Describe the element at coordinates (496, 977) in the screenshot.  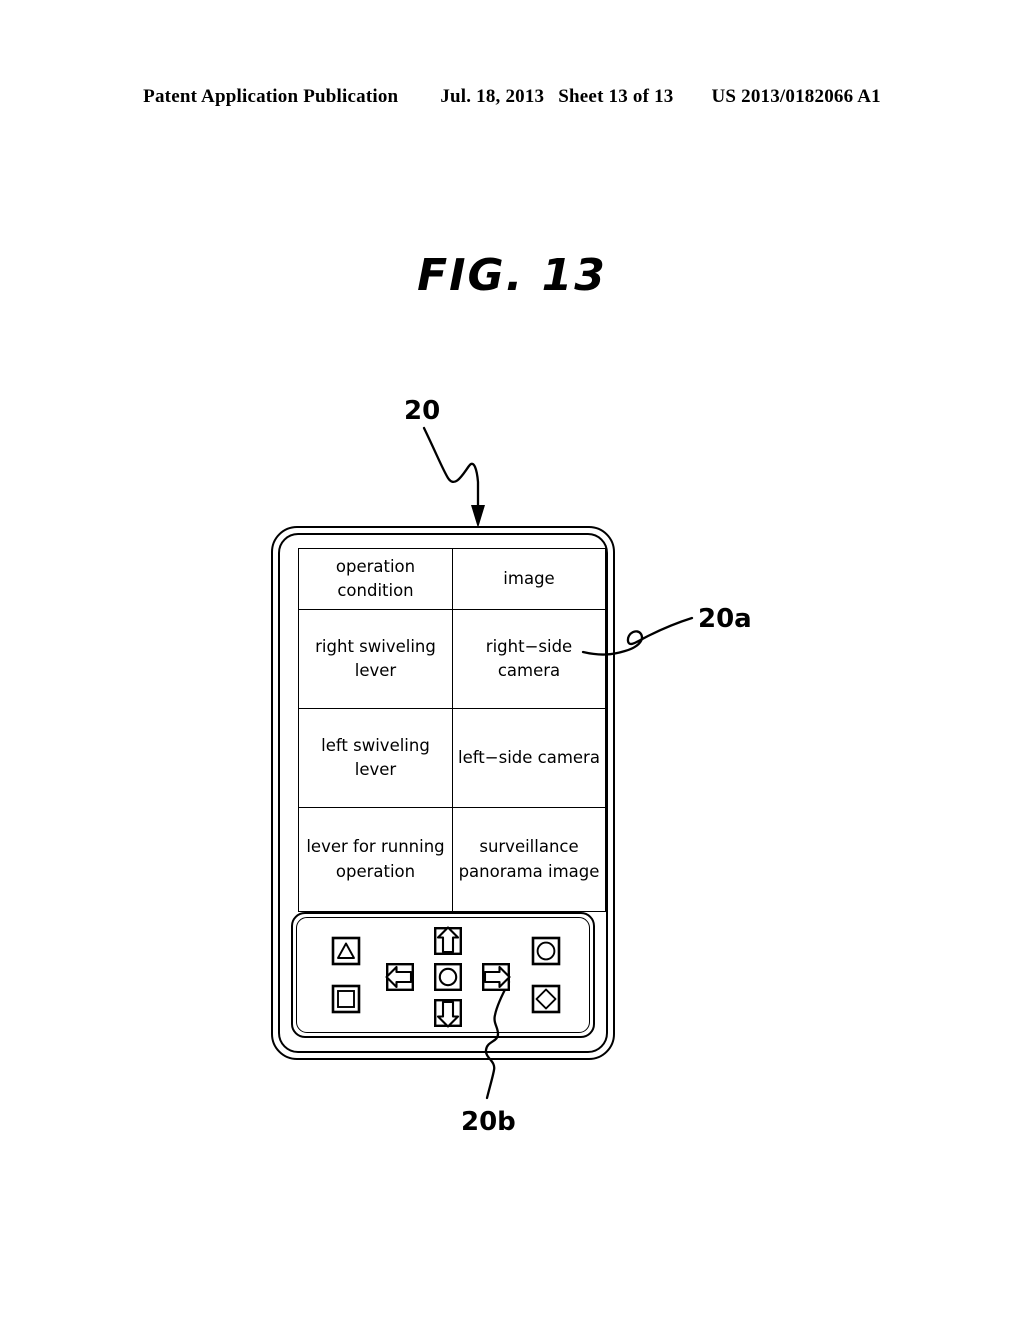
I see `right-arrow-button` at that location.